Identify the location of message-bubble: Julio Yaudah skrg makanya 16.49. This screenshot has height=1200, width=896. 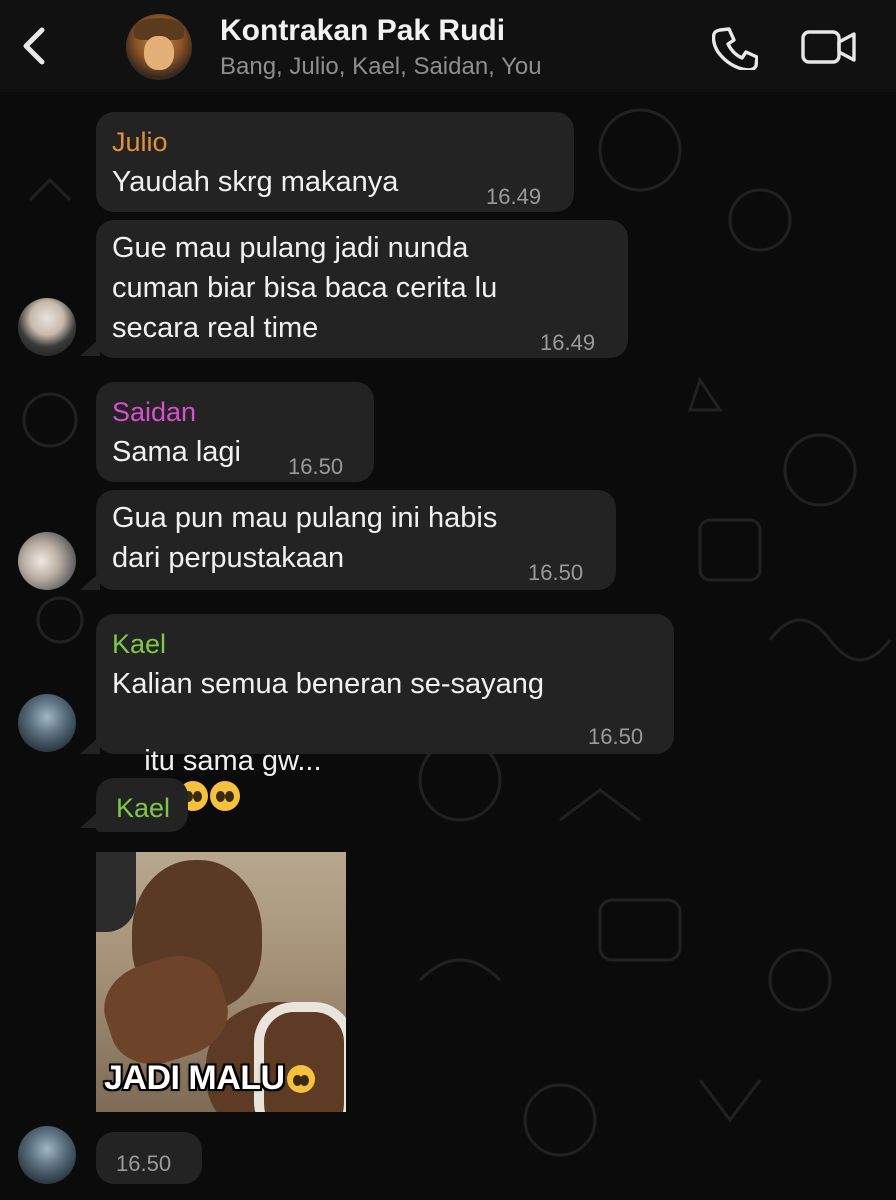
(335, 162).